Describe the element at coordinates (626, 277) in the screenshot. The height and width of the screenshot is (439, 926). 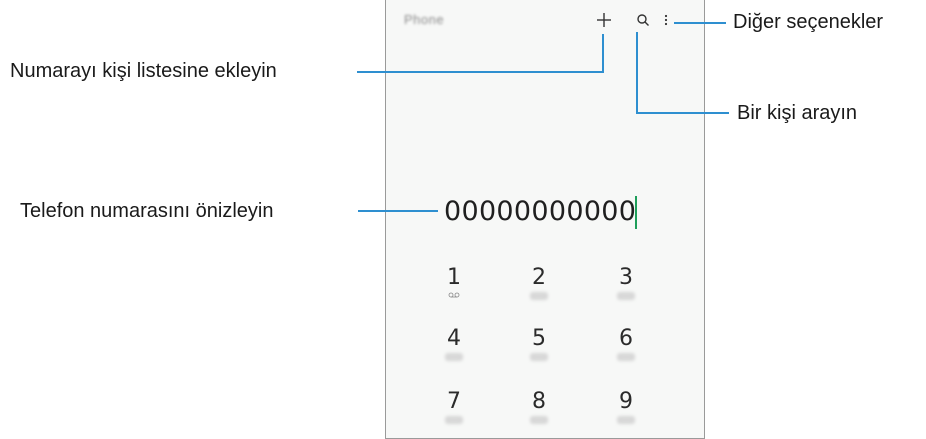
I see `key-digit: 3` at that location.